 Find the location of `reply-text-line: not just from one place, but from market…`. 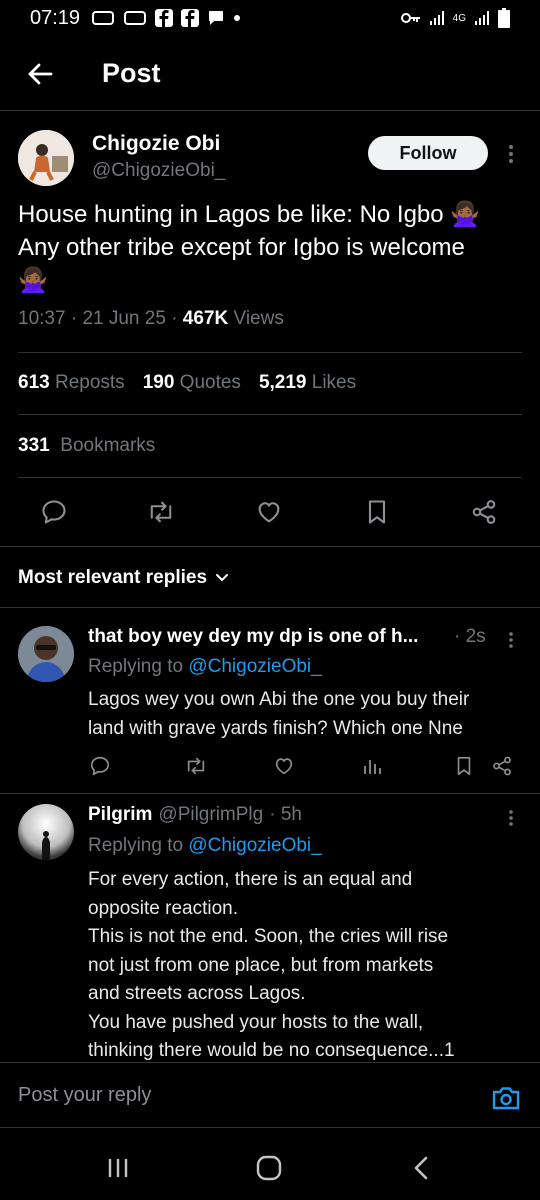

reply-text-line: not just from one place, but from market… is located at coordinates (261, 965).